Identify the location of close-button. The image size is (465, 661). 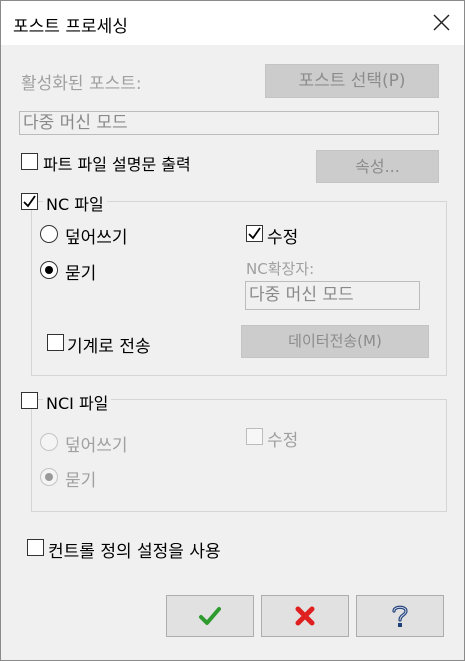
(441, 23).